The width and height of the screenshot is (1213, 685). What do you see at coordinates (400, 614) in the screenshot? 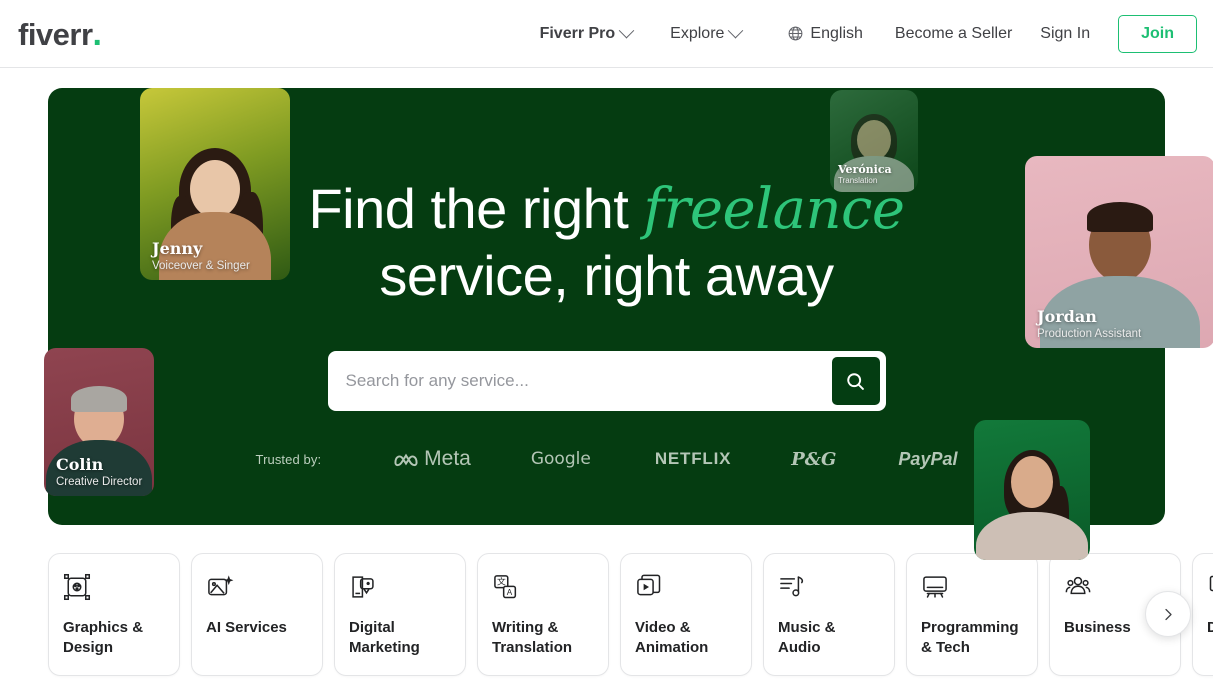
I see `category-card-digital-marketing: Digital Marketing` at bounding box center [400, 614].